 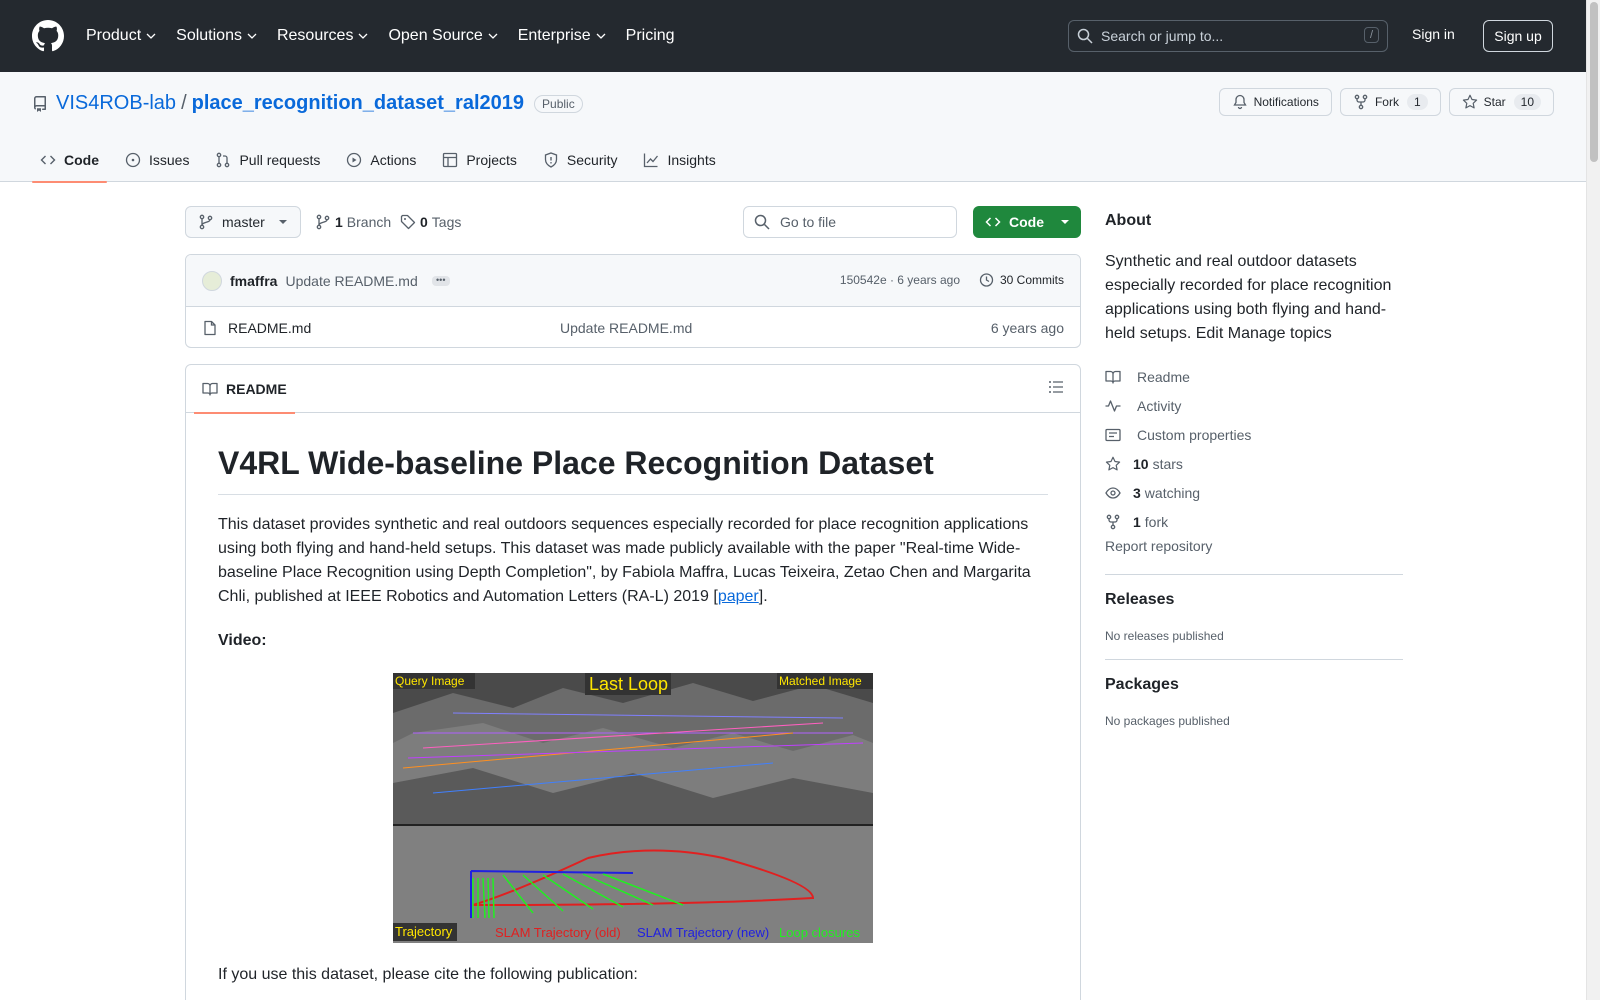 I want to click on commit-history-link: 30 Commits, so click(x=1021, y=280).